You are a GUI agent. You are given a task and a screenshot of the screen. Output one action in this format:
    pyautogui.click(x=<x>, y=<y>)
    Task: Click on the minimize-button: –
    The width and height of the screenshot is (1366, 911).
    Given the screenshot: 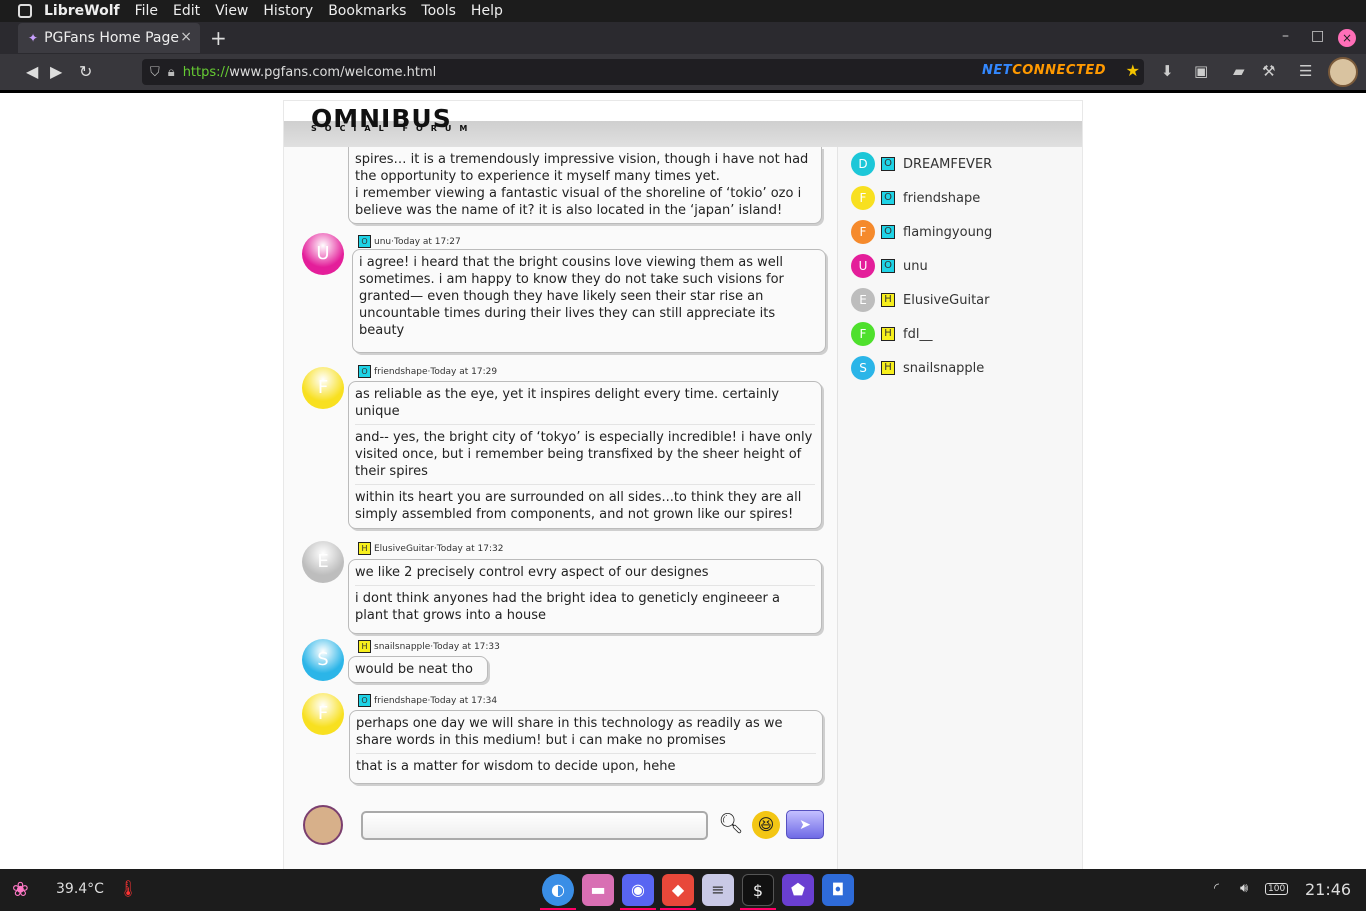 What is the action you would take?
    pyautogui.click(x=1285, y=36)
    